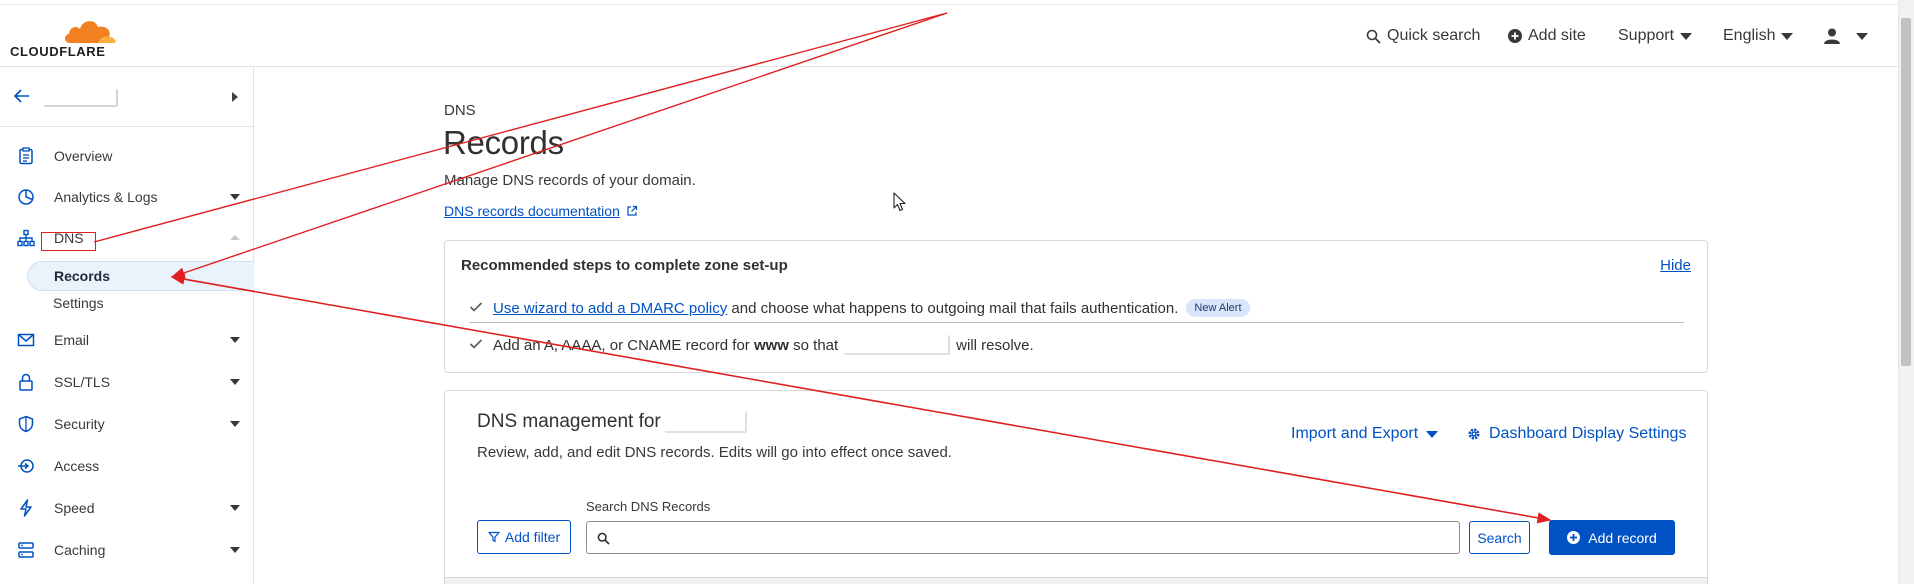  Describe the element at coordinates (1906, 192) in the screenshot. I see `scrollbar-thumb` at that location.